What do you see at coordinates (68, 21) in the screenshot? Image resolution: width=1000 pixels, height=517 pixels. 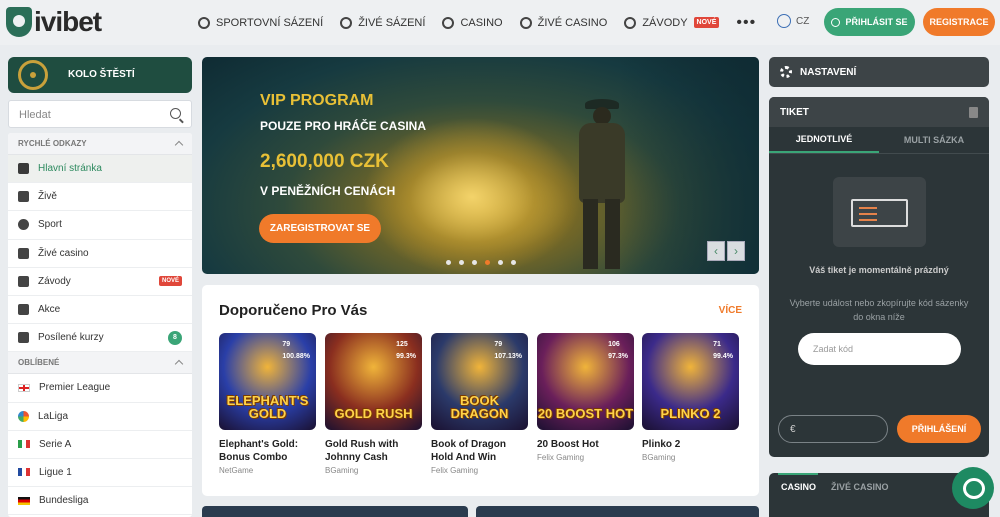 I see `brand-name: ivibet` at bounding box center [68, 21].